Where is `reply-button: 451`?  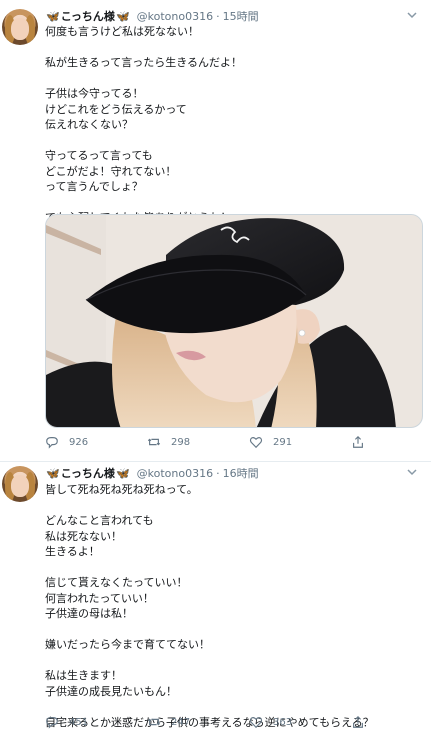
reply-button: 451 is located at coordinates (96, 722).